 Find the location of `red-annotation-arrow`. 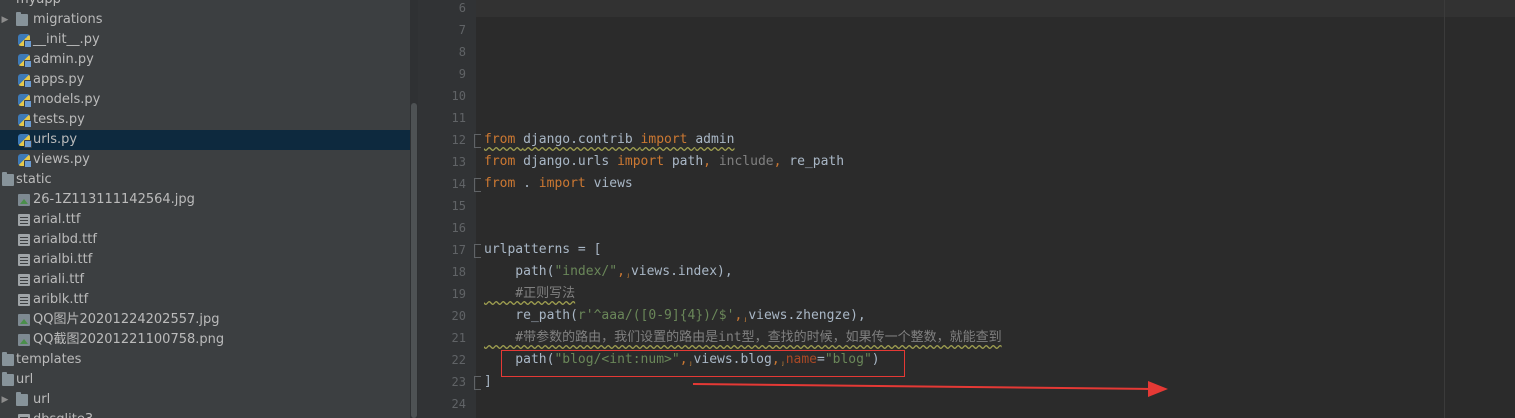

red-annotation-arrow is located at coordinates (930, 389).